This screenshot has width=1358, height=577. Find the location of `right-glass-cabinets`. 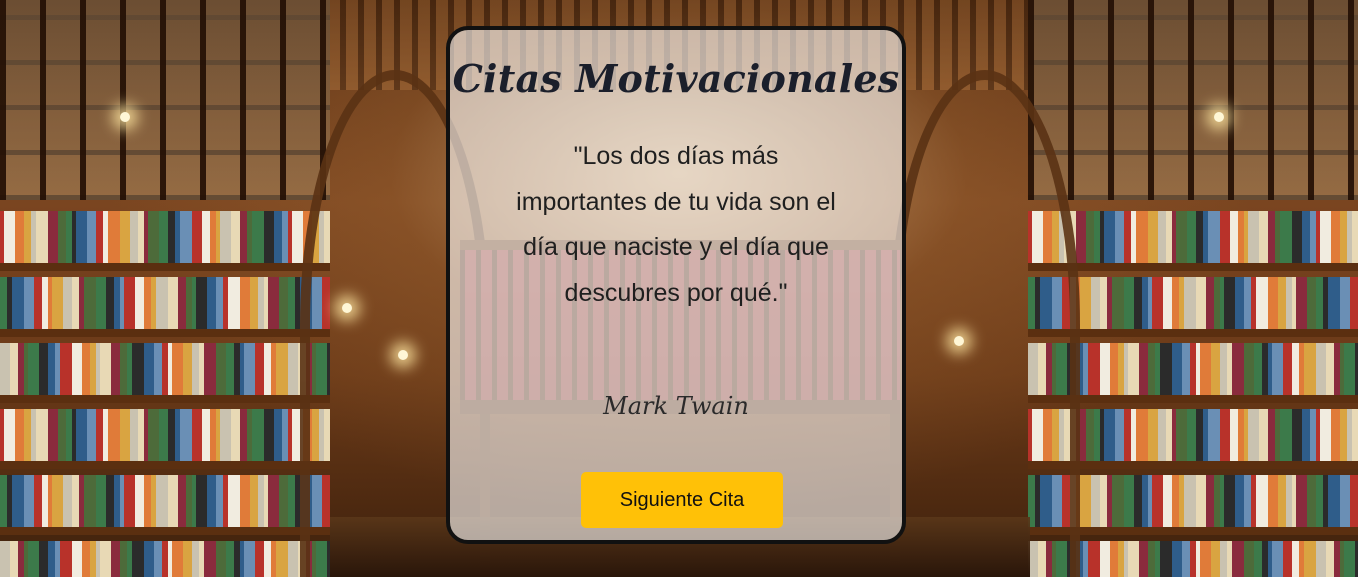

right-glass-cabinets is located at coordinates (1193, 100).